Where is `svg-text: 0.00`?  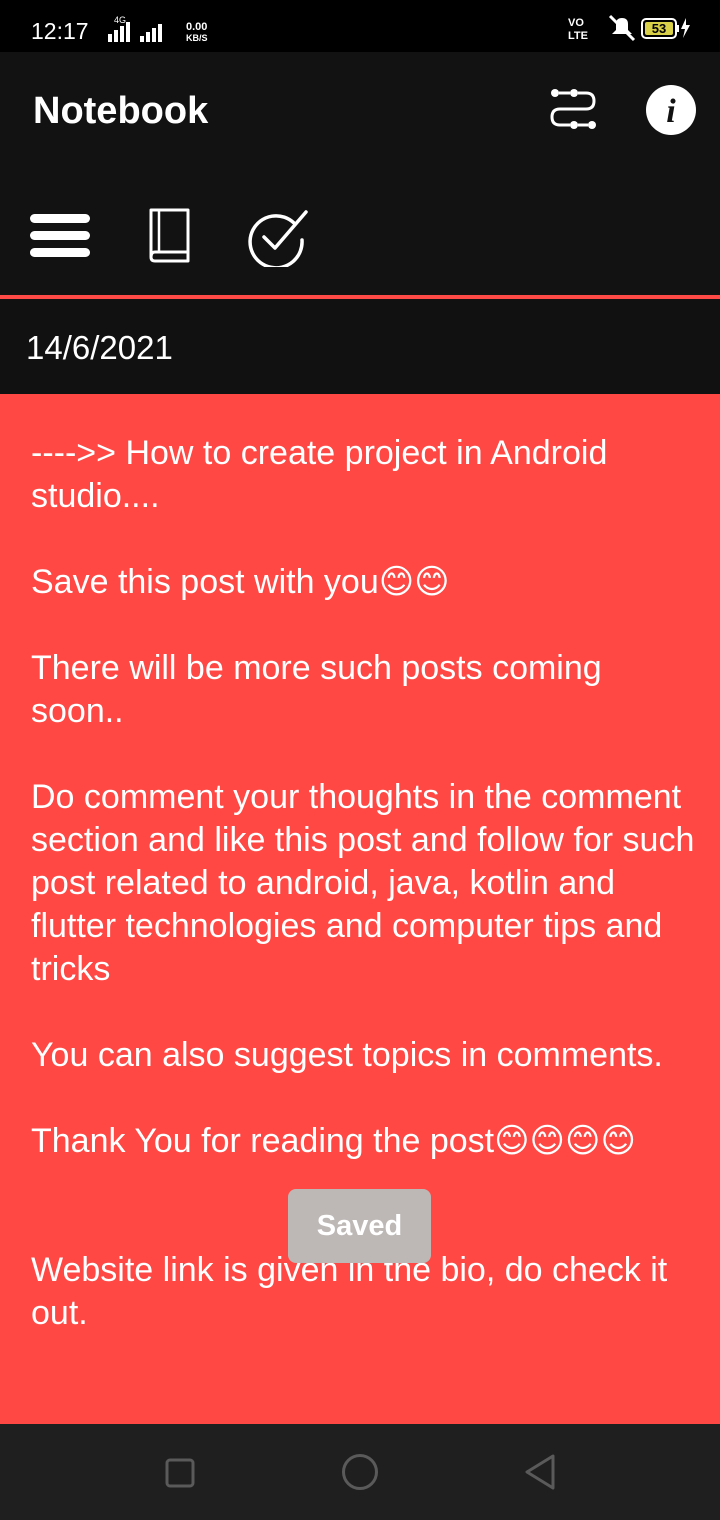
svg-text: 0.00 is located at coordinates (196, 27).